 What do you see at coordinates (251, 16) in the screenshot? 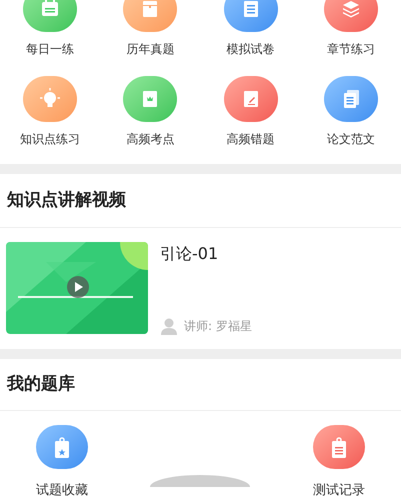
I see `scroll-icon` at bounding box center [251, 16].